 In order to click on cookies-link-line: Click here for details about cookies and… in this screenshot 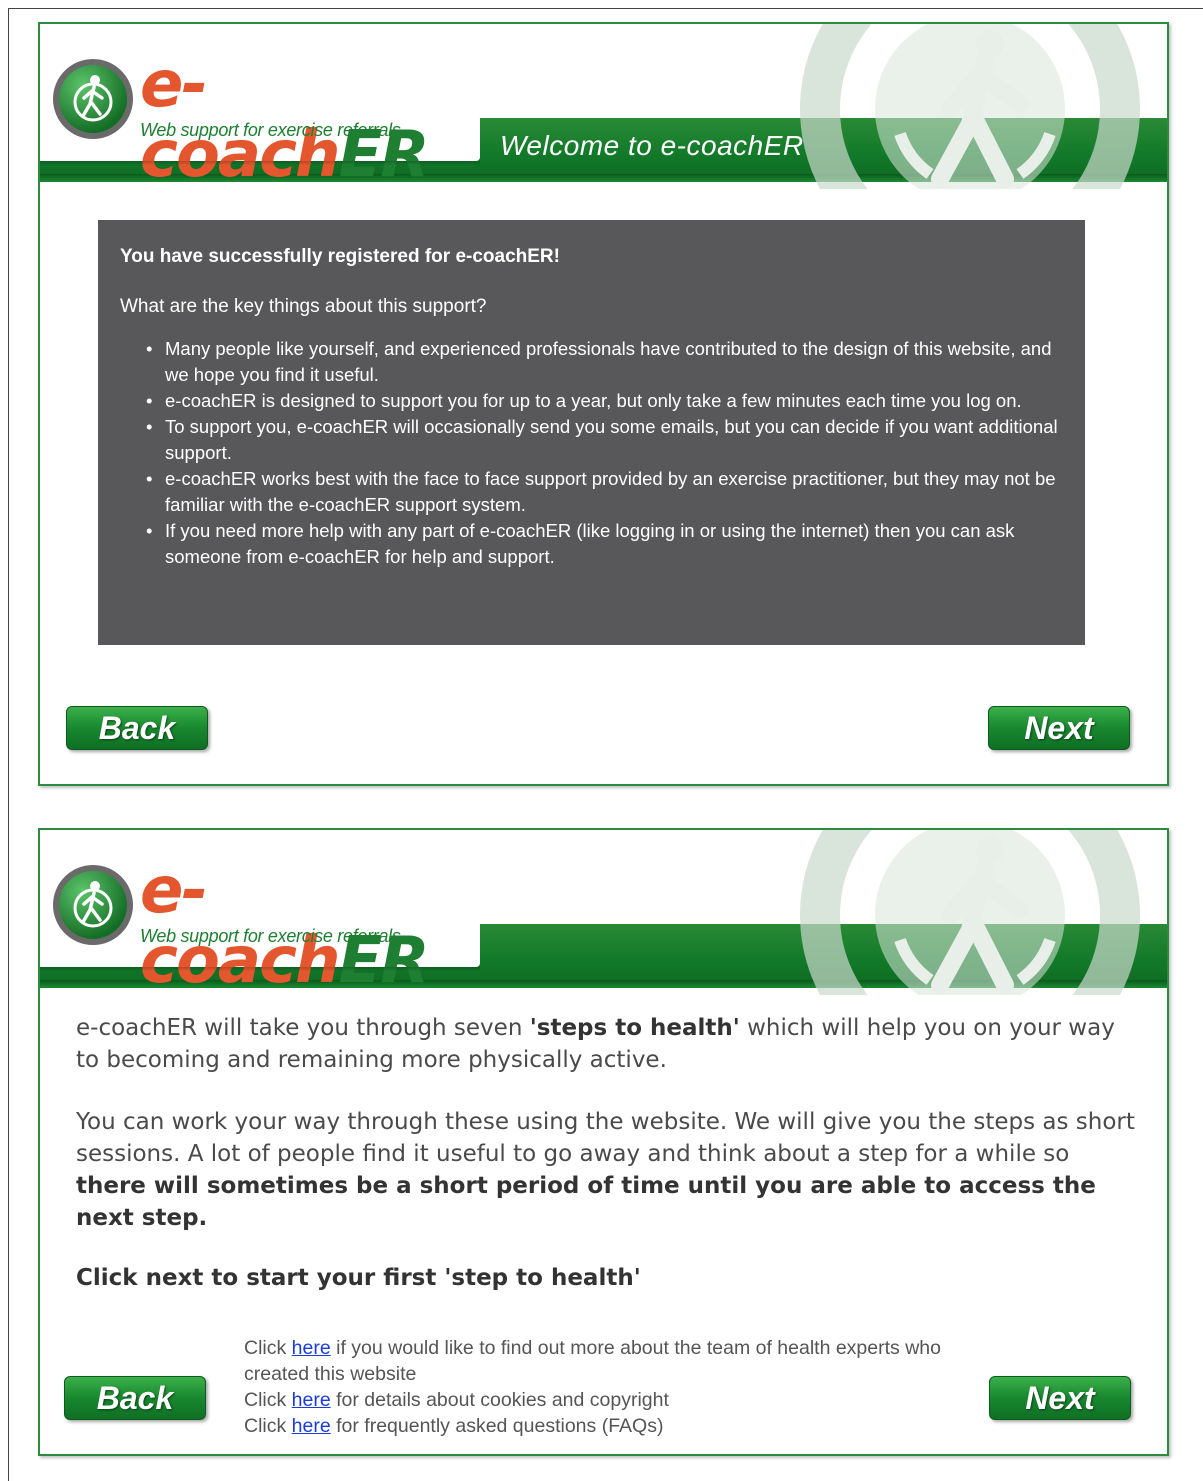, I will do `click(604, 1400)`.